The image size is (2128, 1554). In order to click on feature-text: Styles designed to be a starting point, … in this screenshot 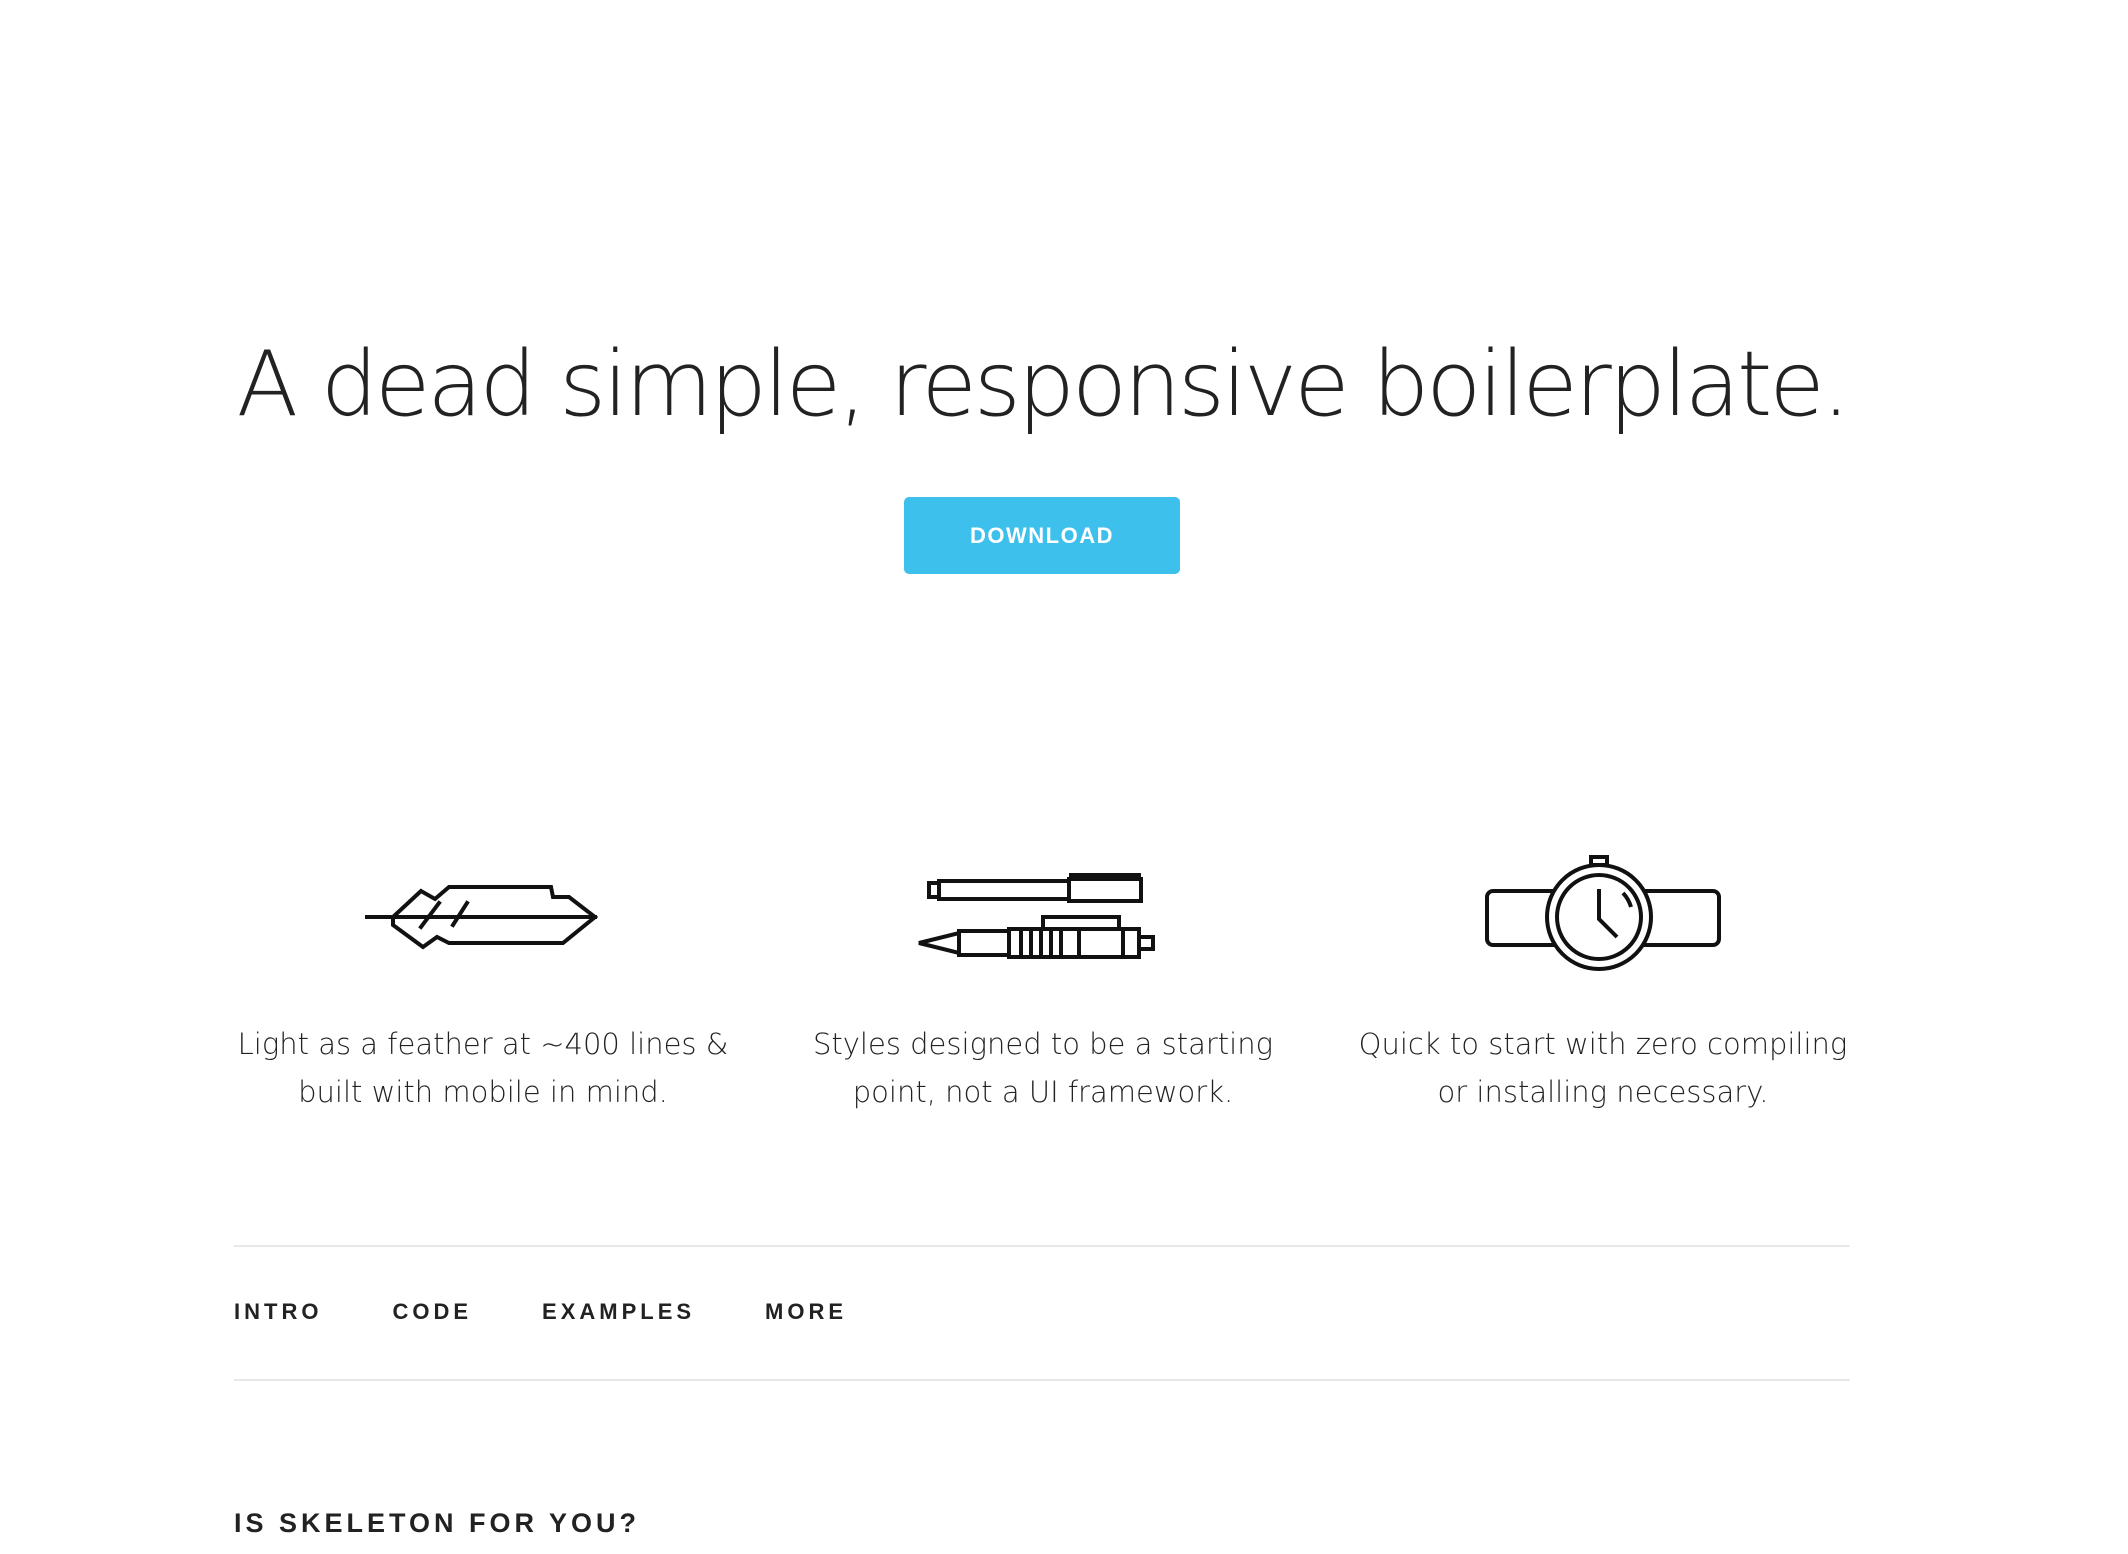, I will do `click(1043, 1068)`.